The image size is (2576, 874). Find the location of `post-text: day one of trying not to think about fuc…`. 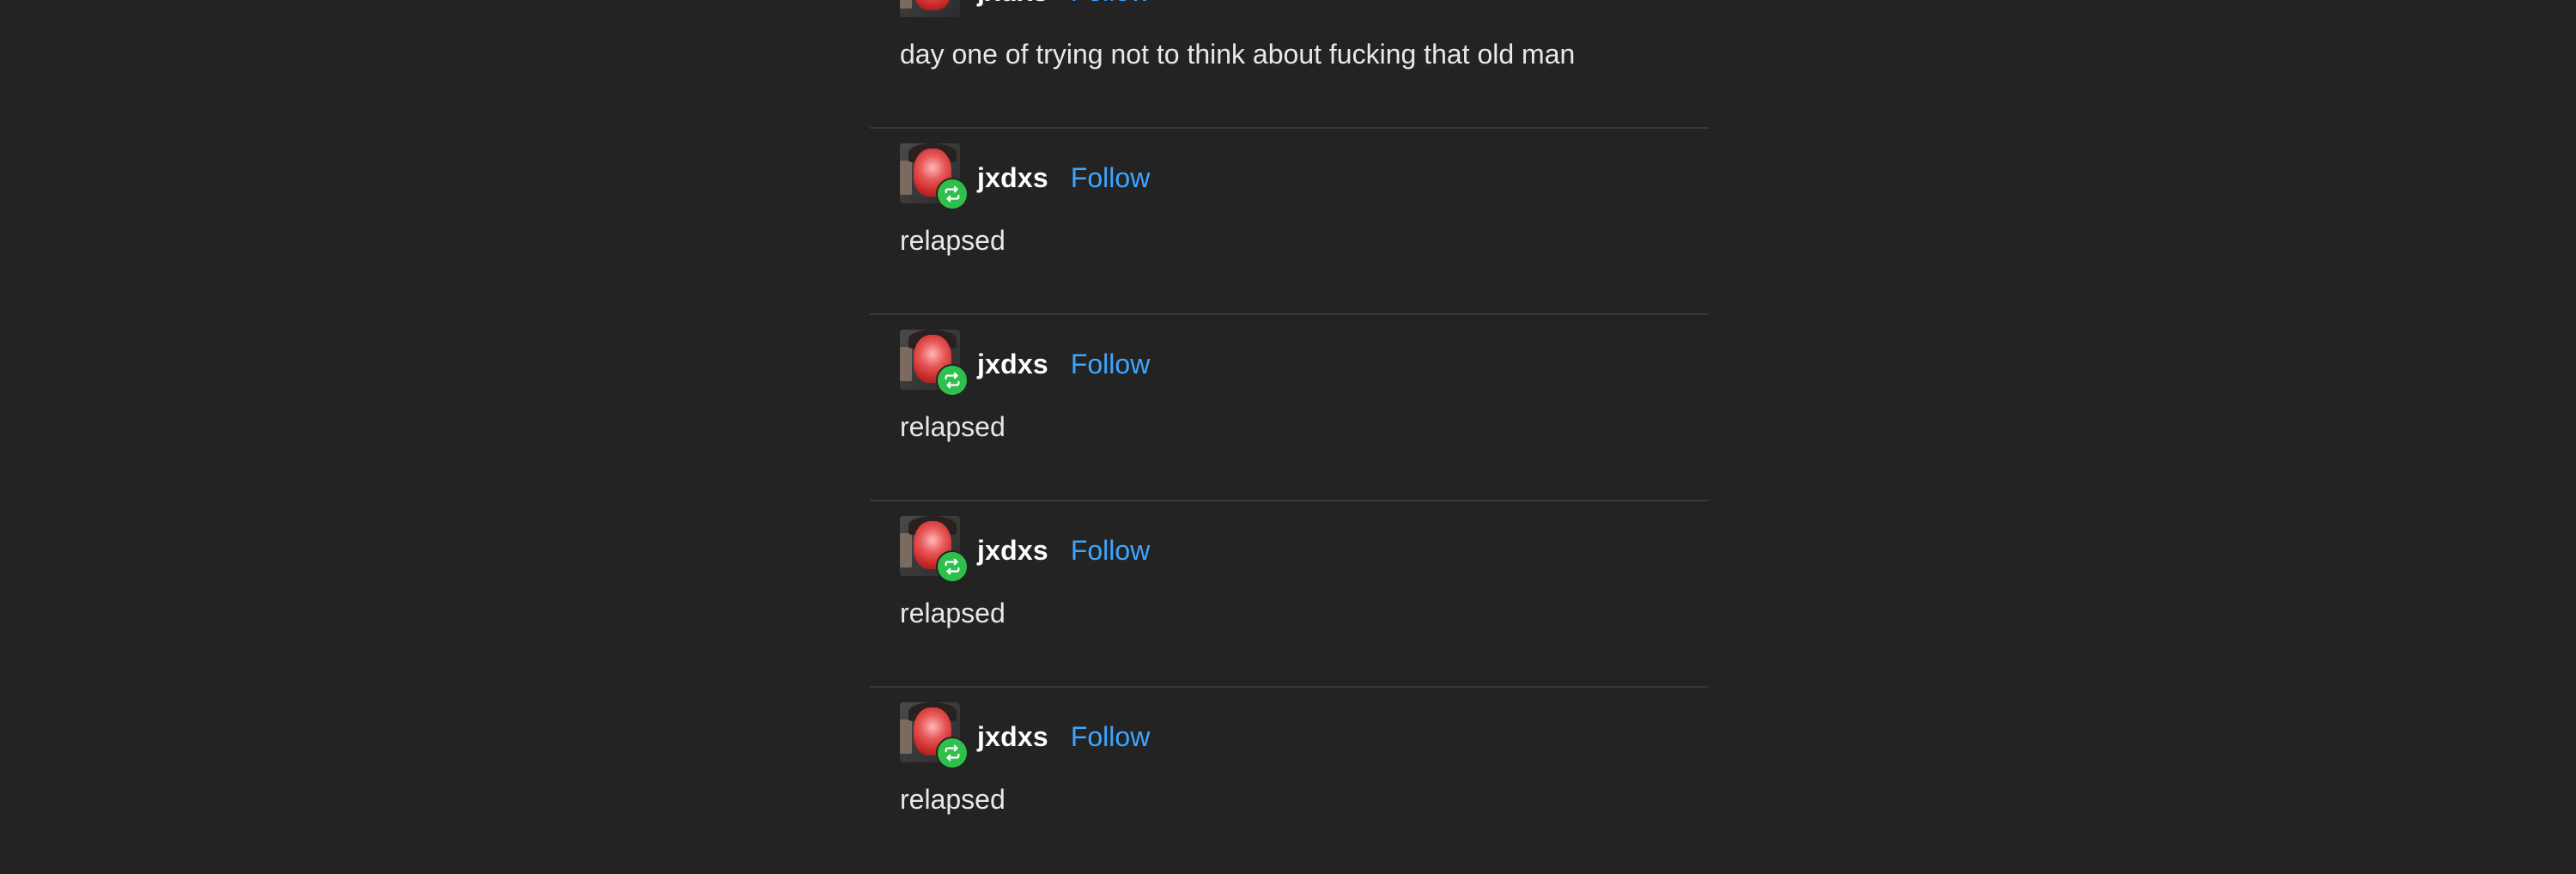

post-text: day one of trying not to think about fuc… is located at coordinates (1238, 54).